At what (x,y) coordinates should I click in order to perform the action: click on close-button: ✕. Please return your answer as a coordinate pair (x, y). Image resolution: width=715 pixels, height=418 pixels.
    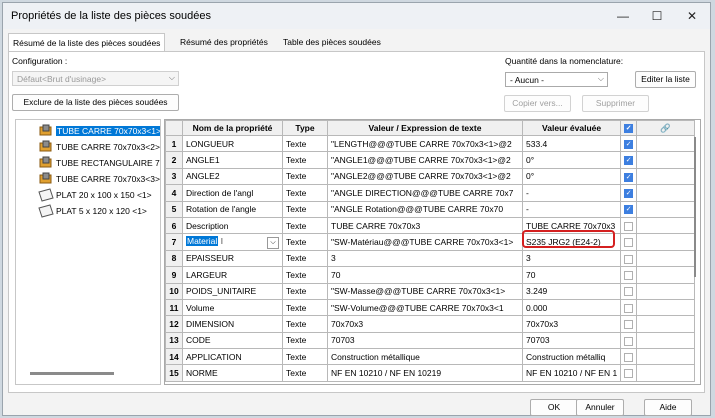
    Looking at the image, I should click on (692, 16).